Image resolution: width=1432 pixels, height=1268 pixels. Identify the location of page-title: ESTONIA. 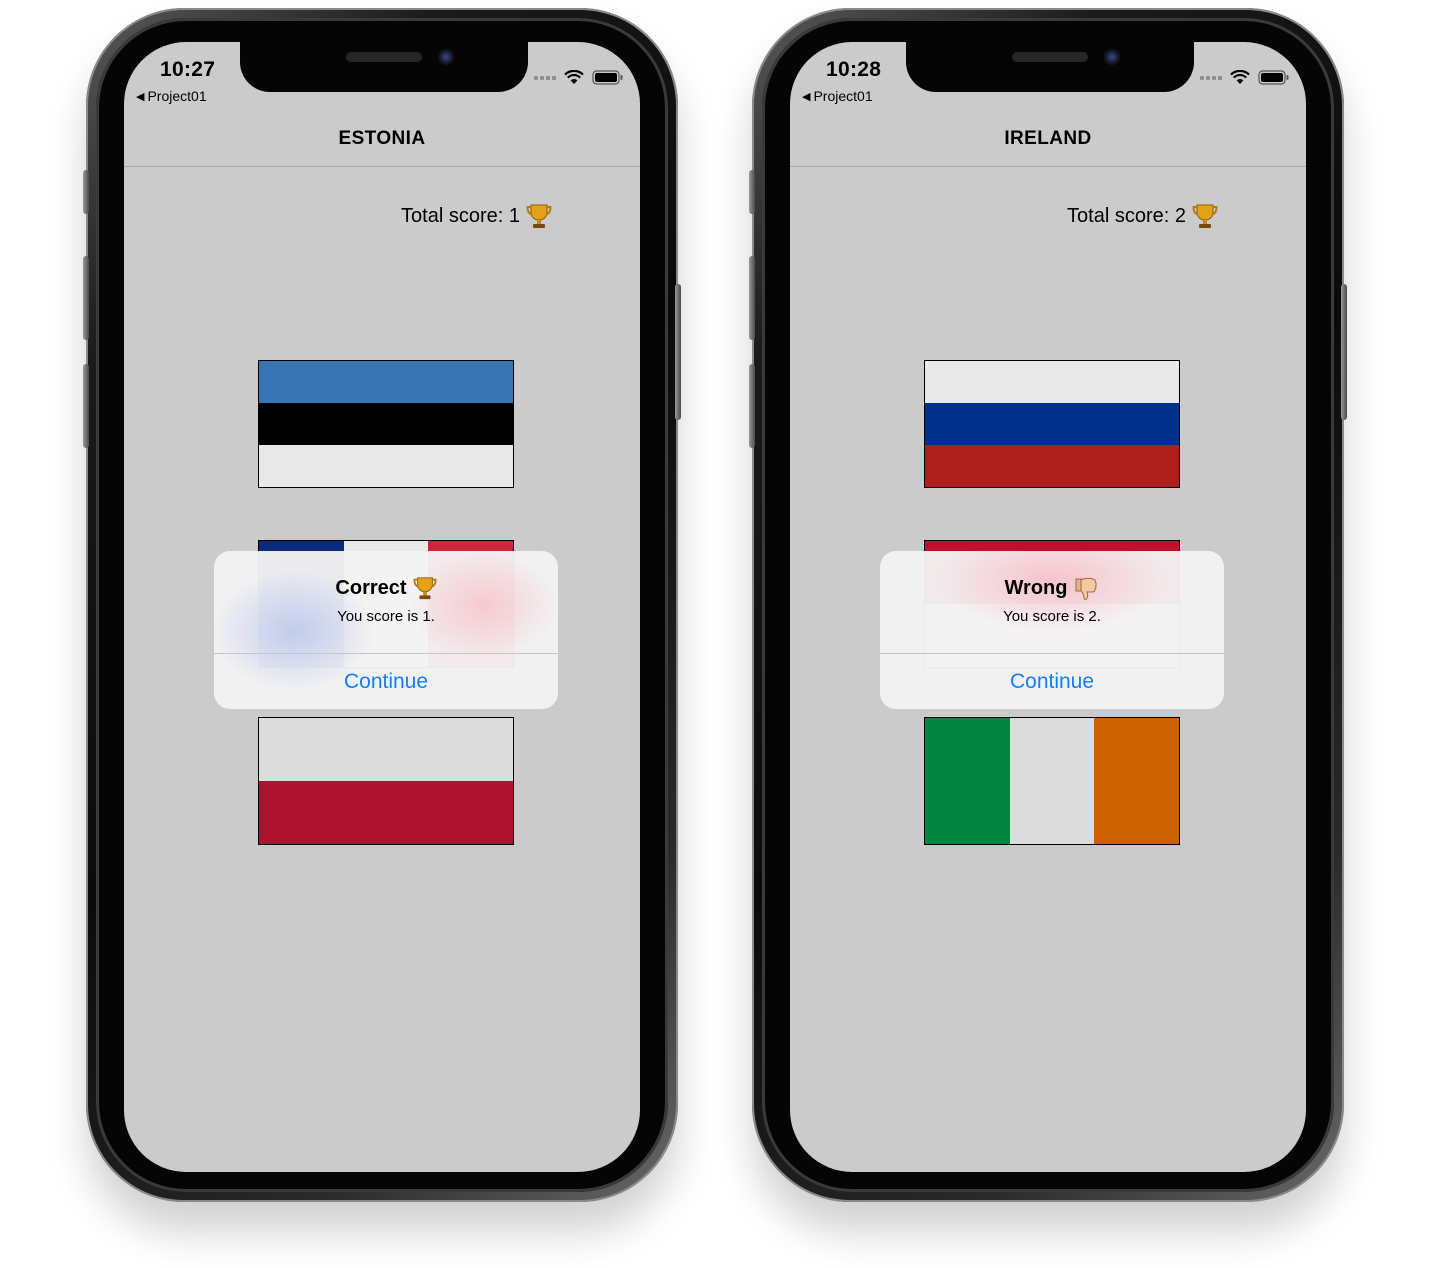
(382, 138).